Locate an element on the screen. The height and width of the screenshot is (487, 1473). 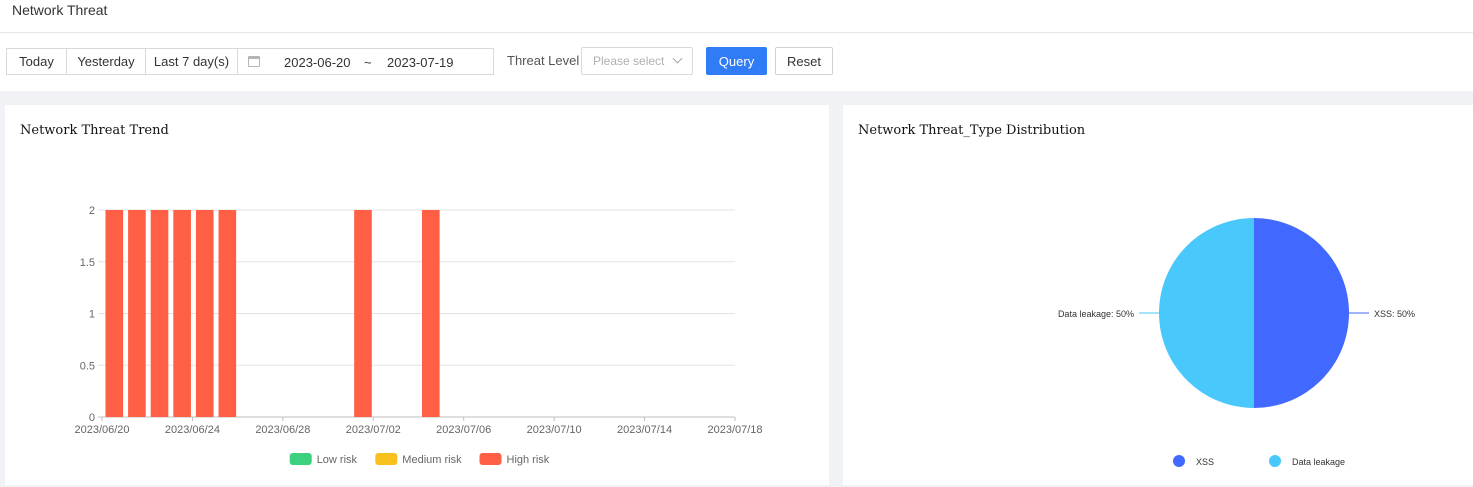
date-range-picker: 2023-06-20 ~ 2023-07-19 is located at coordinates (365, 61).